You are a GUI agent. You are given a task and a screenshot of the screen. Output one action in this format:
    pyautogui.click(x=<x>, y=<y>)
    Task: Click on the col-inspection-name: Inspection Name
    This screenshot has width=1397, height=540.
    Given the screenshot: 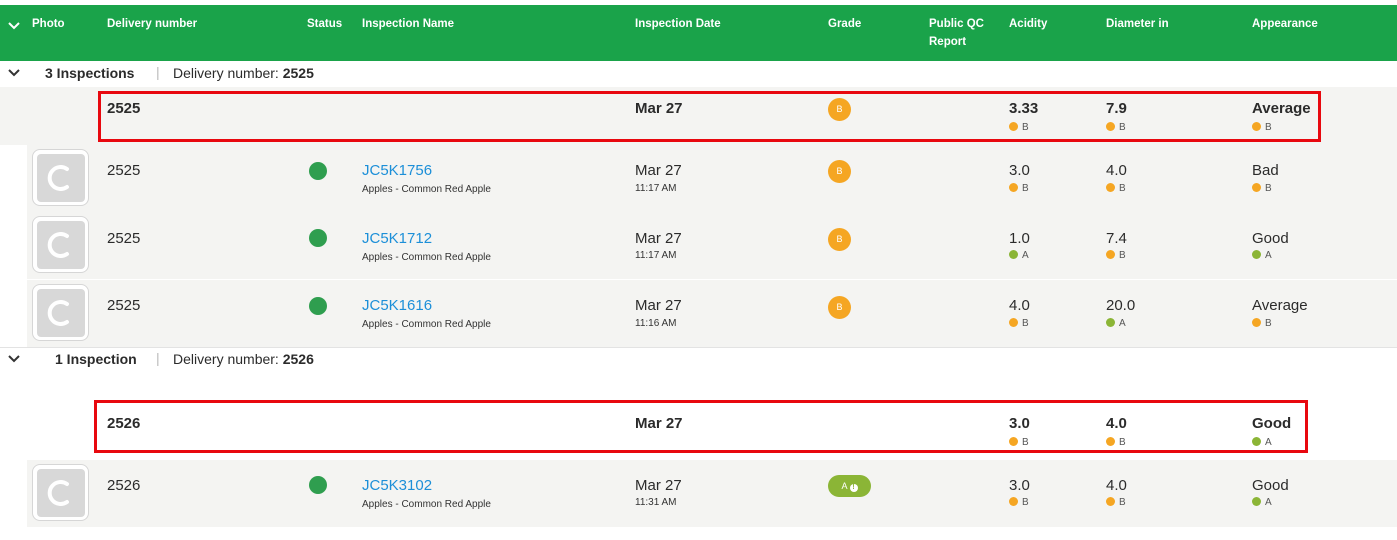 What is the action you would take?
    pyautogui.click(x=408, y=24)
    